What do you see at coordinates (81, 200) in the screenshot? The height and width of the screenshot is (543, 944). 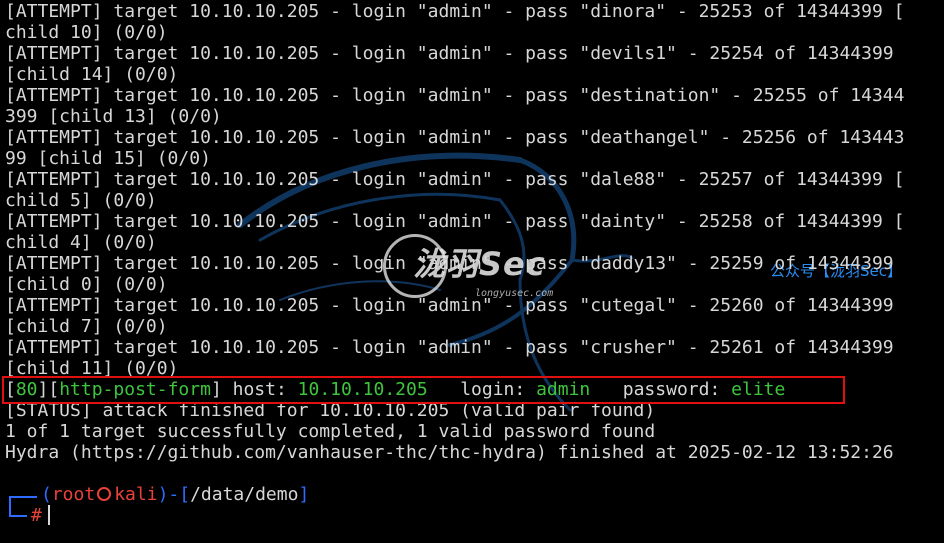 I see `output-line: child 5] (0/0)` at bounding box center [81, 200].